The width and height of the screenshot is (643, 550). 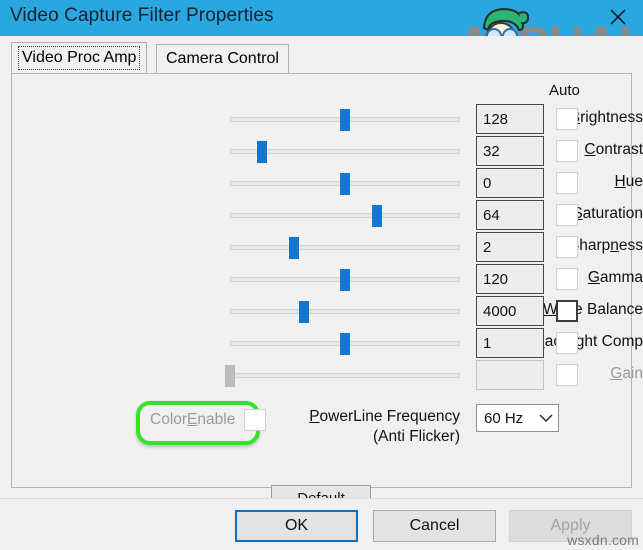 I want to click on slider-row: Brightness128, so click(x=321, y=120).